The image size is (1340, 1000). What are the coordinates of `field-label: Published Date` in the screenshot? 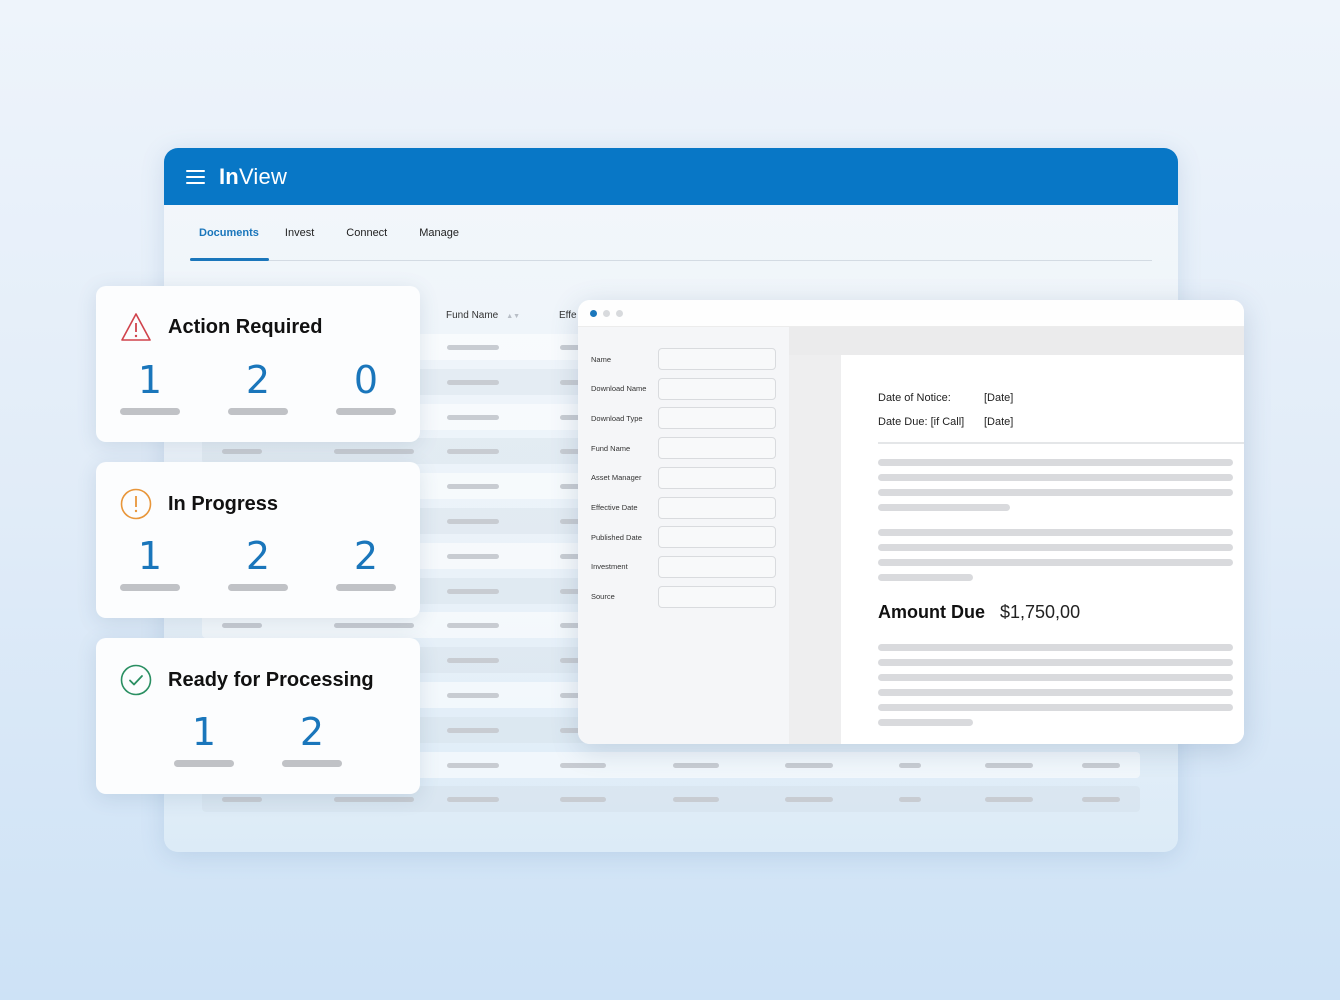 It's located at (616, 537).